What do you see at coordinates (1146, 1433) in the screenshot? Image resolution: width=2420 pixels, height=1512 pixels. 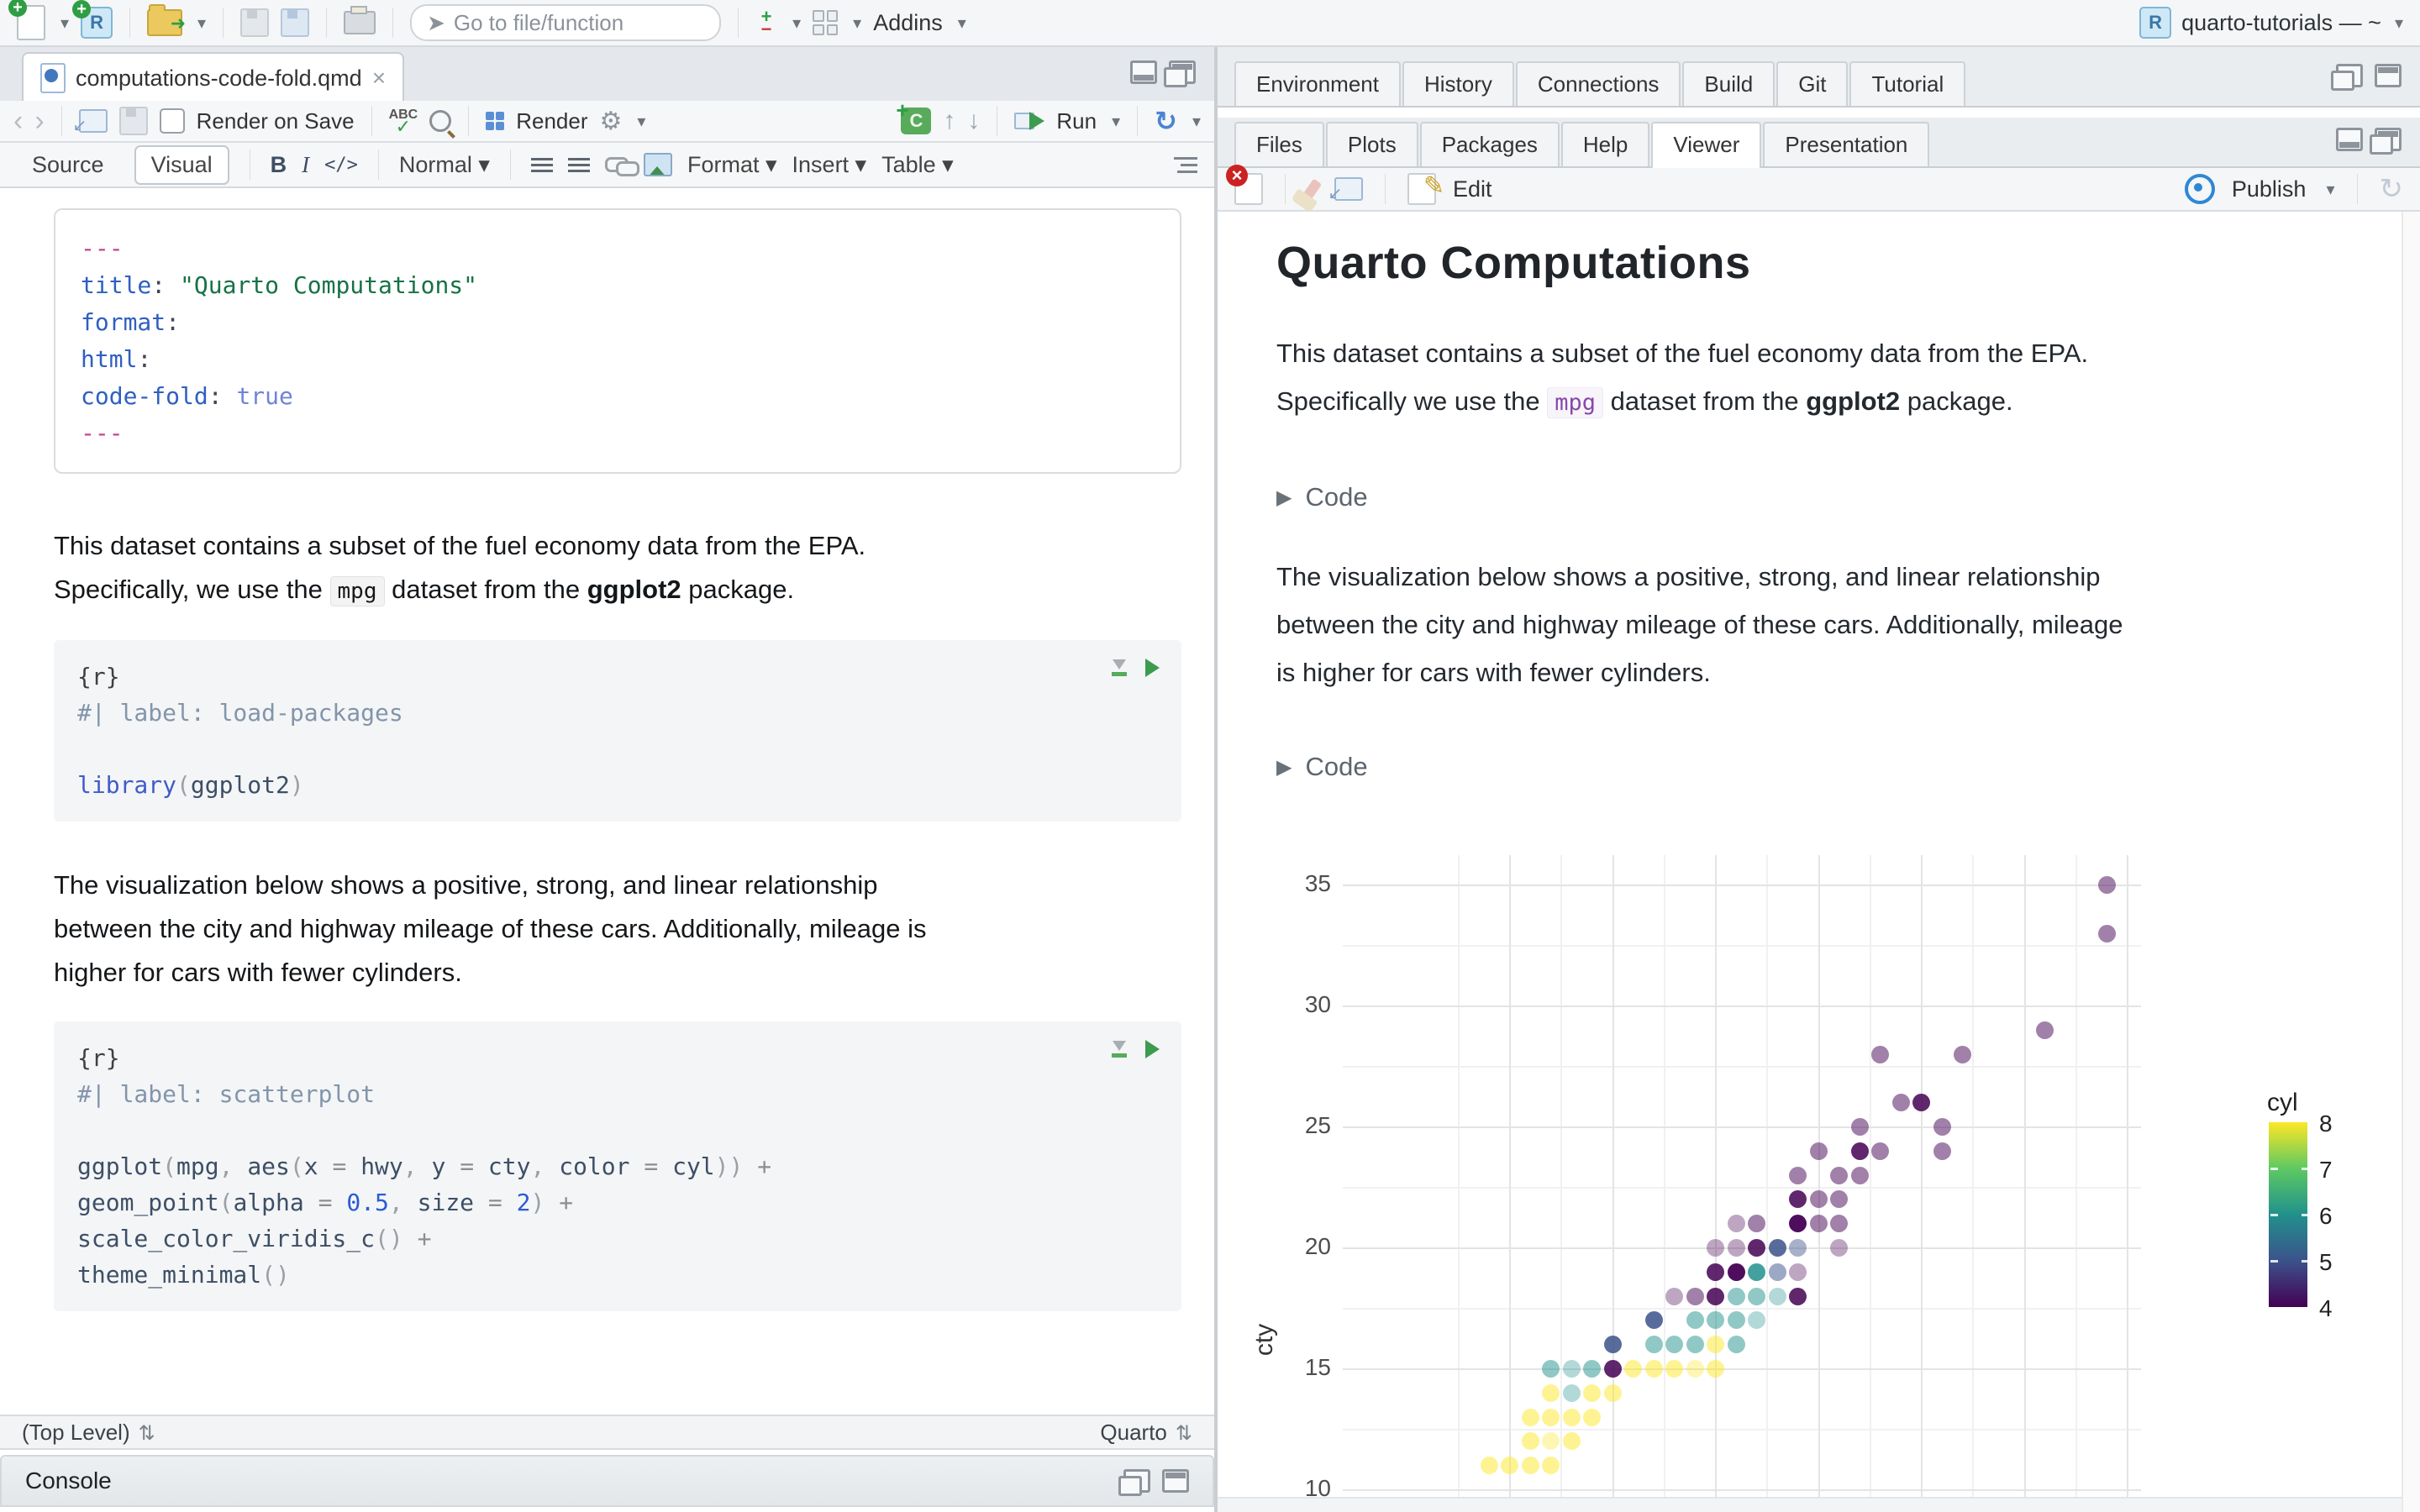 I see `file-type-selector: Quarto ⇅` at bounding box center [1146, 1433].